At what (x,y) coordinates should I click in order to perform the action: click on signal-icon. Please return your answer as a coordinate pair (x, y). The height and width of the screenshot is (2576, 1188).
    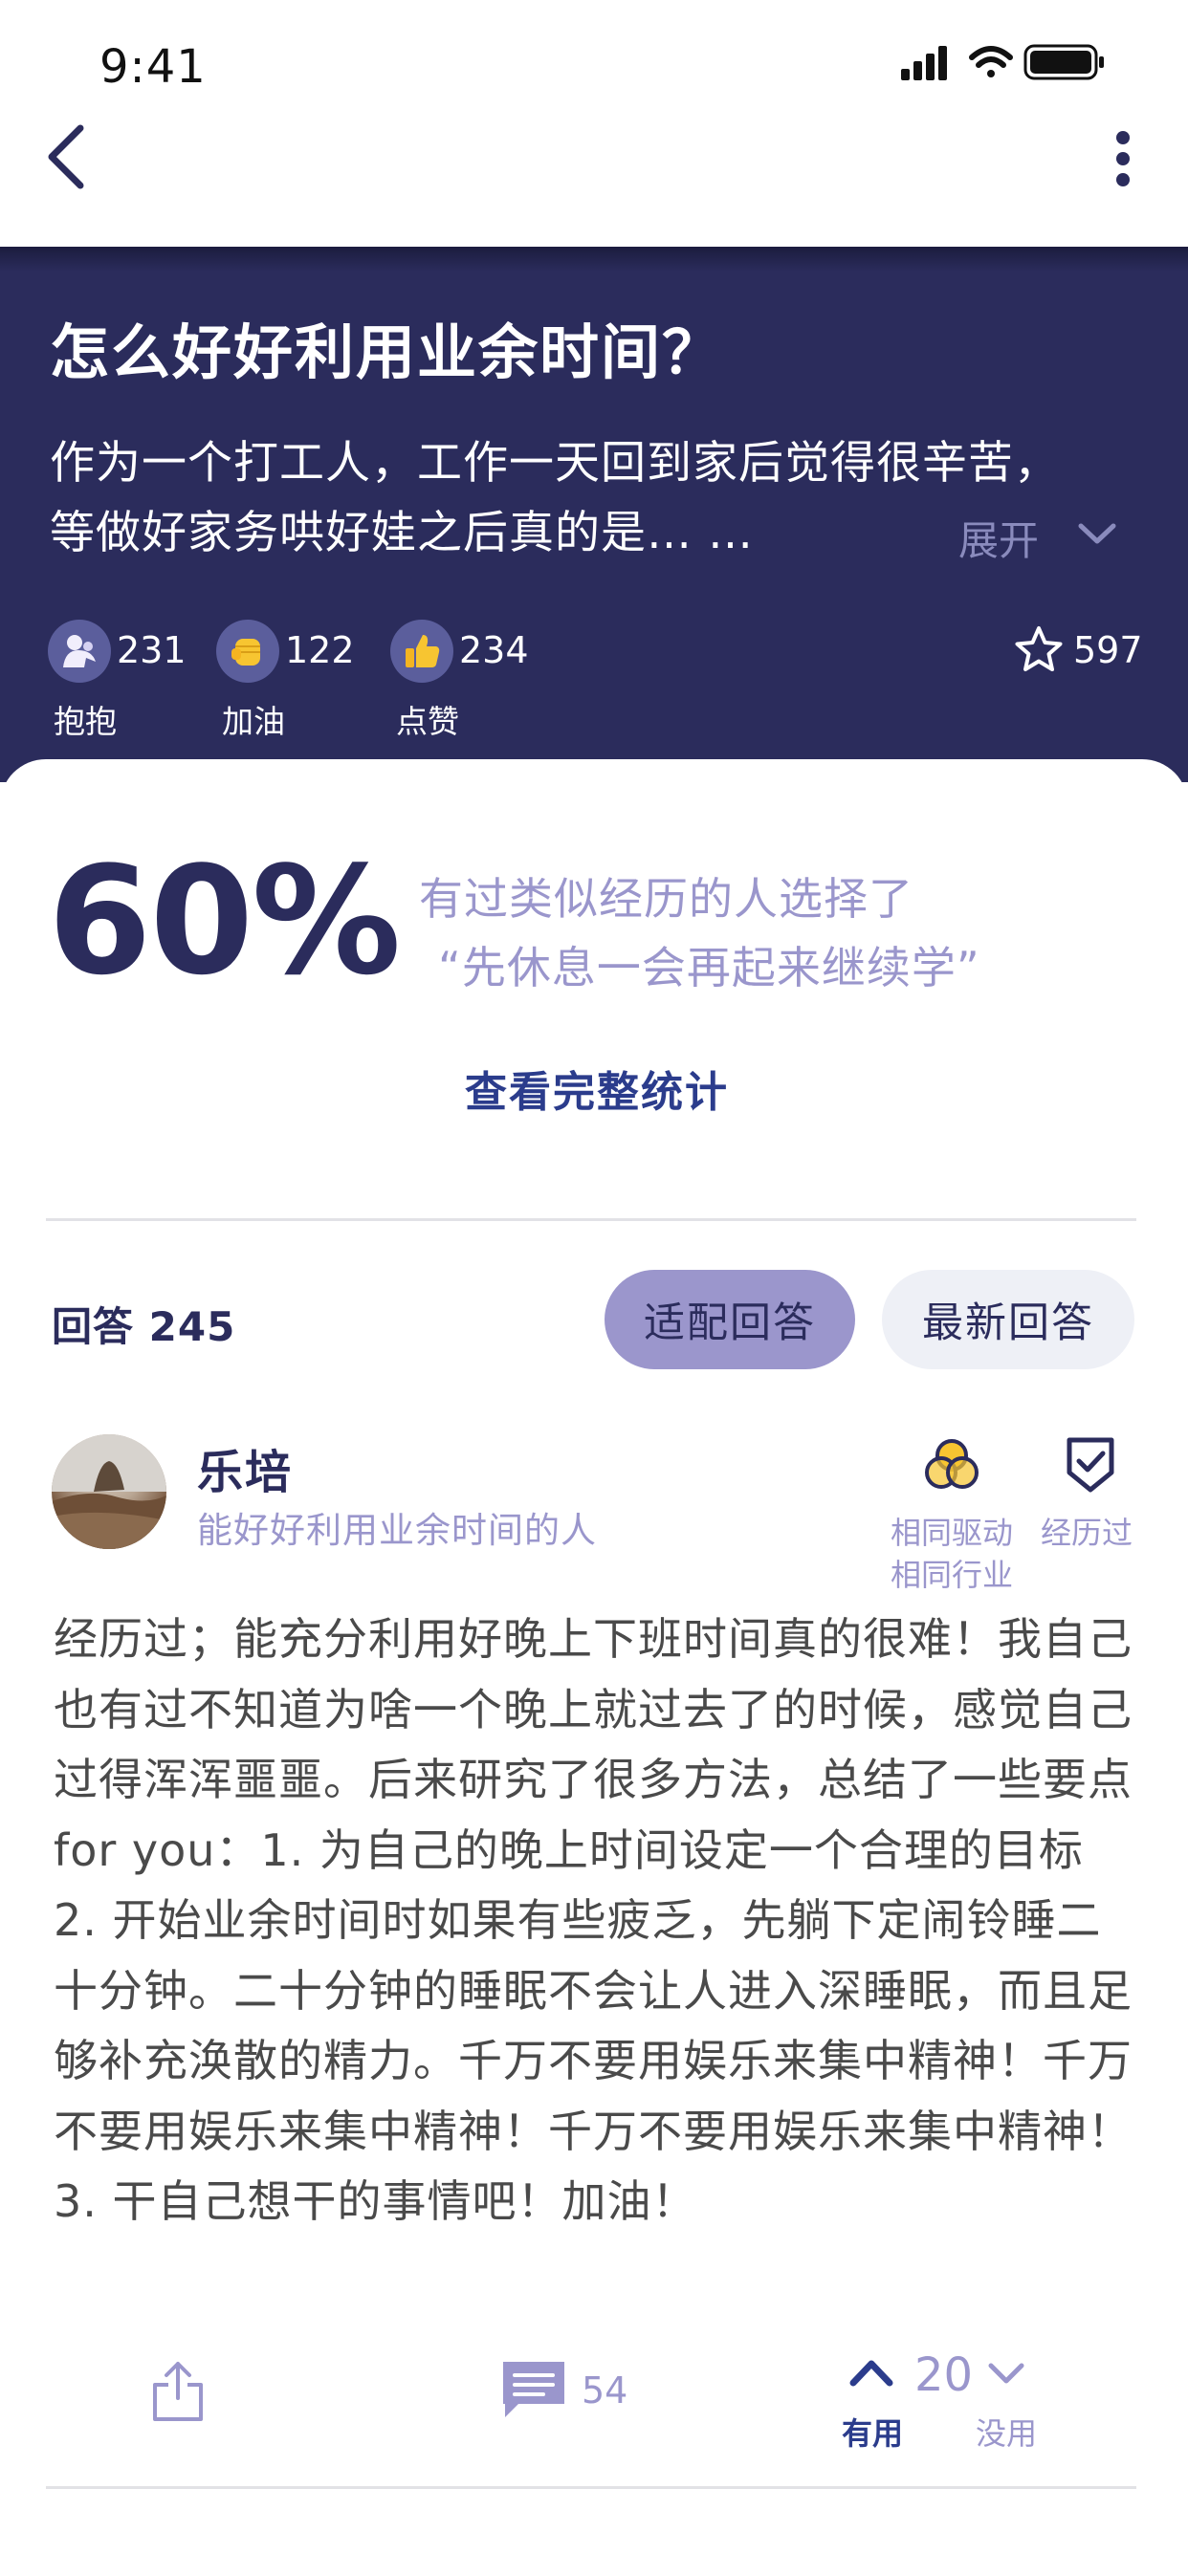
    Looking at the image, I should click on (924, 63).